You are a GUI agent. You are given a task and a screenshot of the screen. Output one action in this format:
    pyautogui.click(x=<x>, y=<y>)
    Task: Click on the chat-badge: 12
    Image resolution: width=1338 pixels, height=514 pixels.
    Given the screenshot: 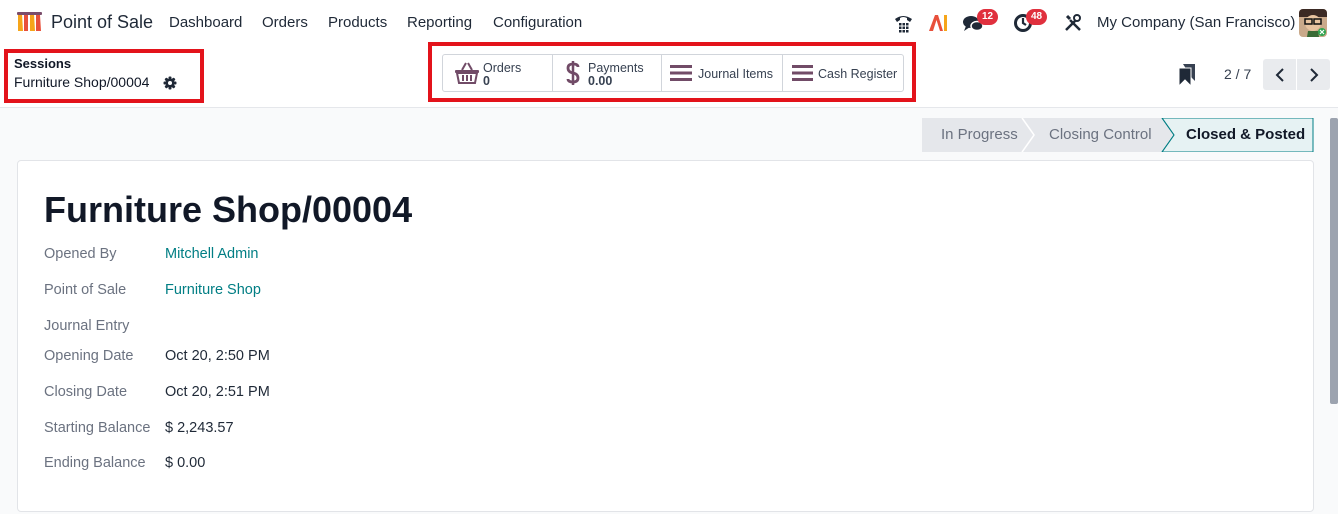 What is the action you would take?
    pyautogui.click(x=988, y=17)
    